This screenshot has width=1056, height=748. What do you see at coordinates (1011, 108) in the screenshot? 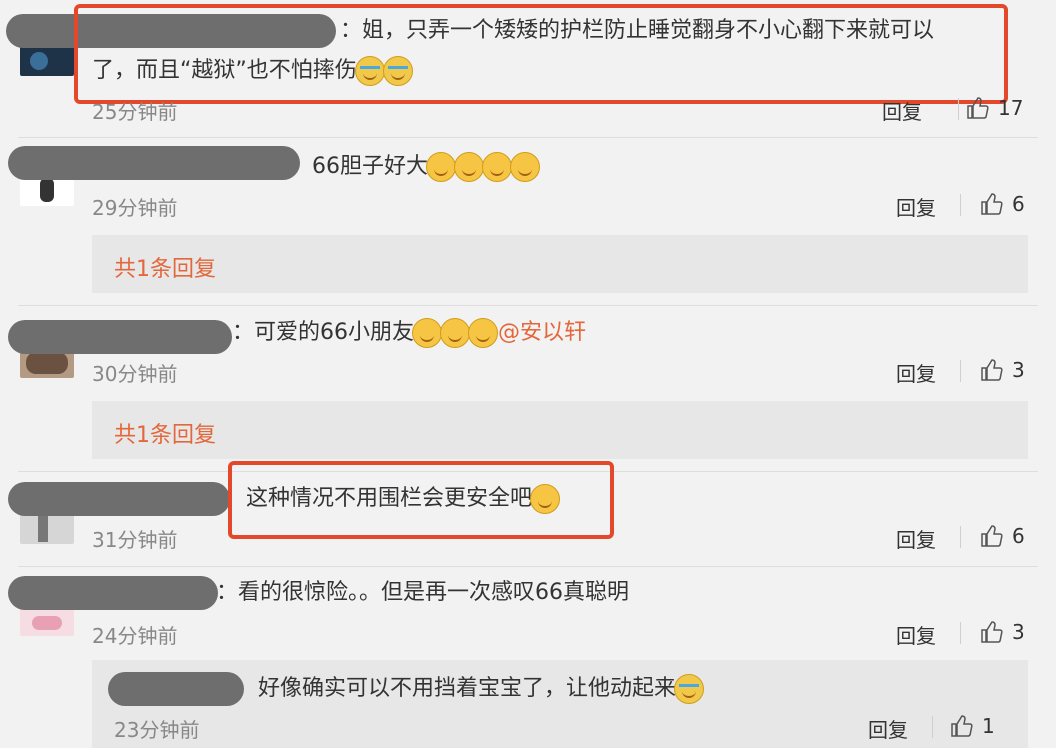
I see `like-count: 17` at bounding box center [1011, 108].